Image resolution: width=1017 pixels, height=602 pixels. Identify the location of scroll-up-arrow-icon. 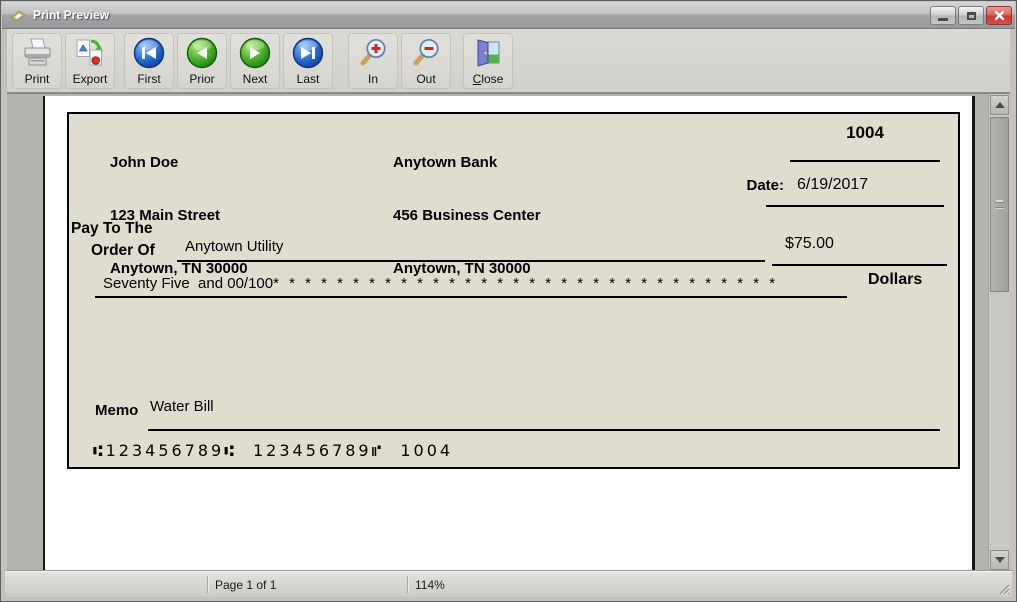
(999, 105).